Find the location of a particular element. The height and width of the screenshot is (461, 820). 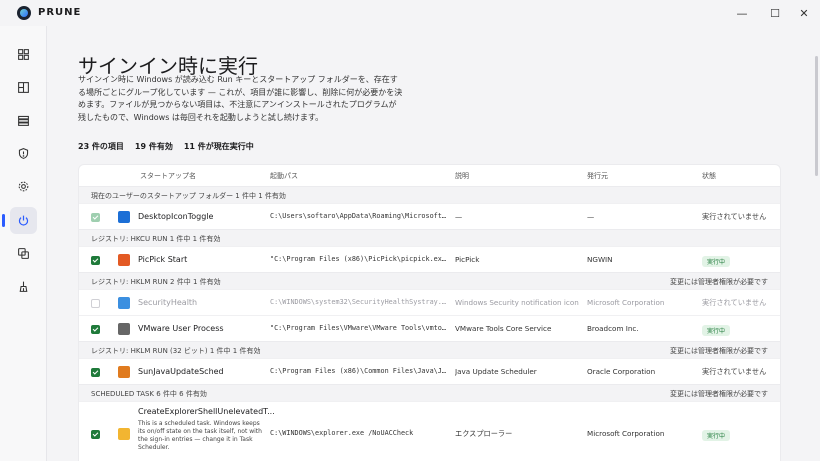

entry-name: SecurityHealth is located at coordinates (168, 302).